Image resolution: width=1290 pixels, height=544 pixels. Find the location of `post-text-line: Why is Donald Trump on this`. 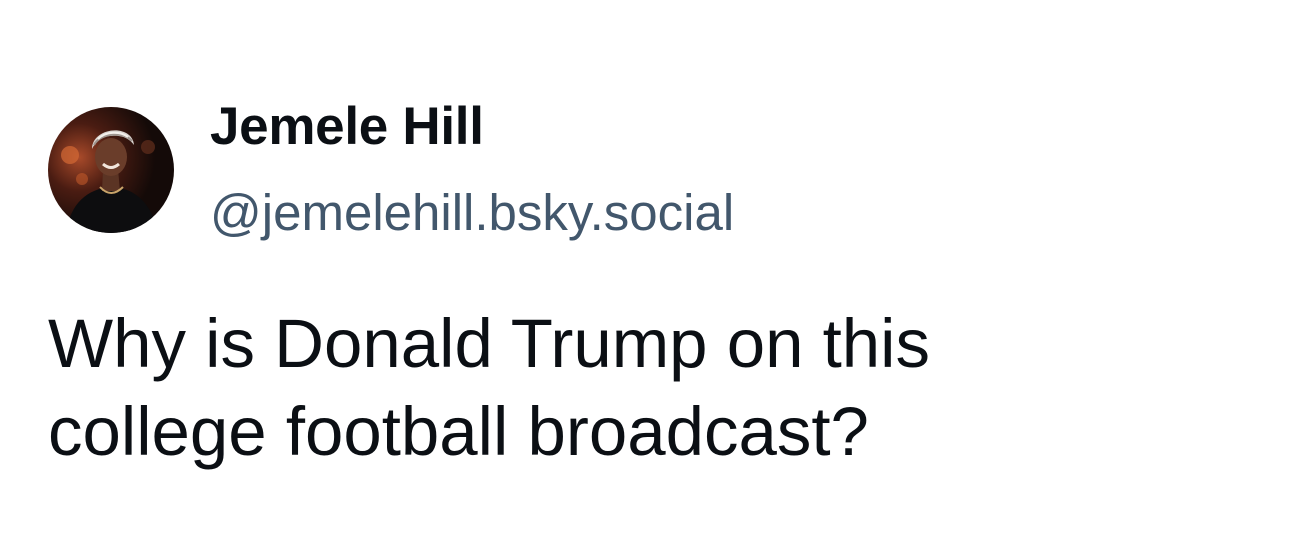

post-text-line: Why is Donald Trump on this is located at coordinates (489, 343).